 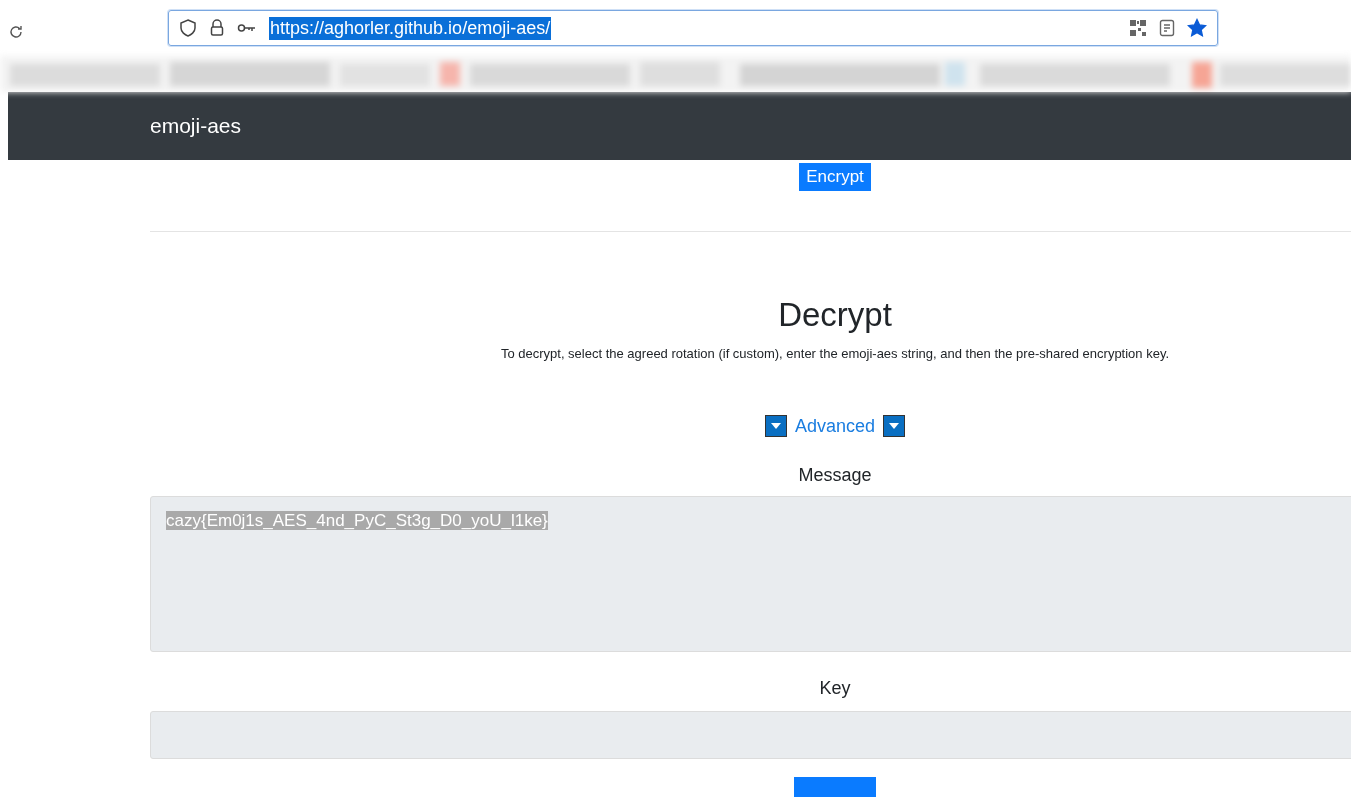 I want to click on reload-icon, so click(x=16, y=32).